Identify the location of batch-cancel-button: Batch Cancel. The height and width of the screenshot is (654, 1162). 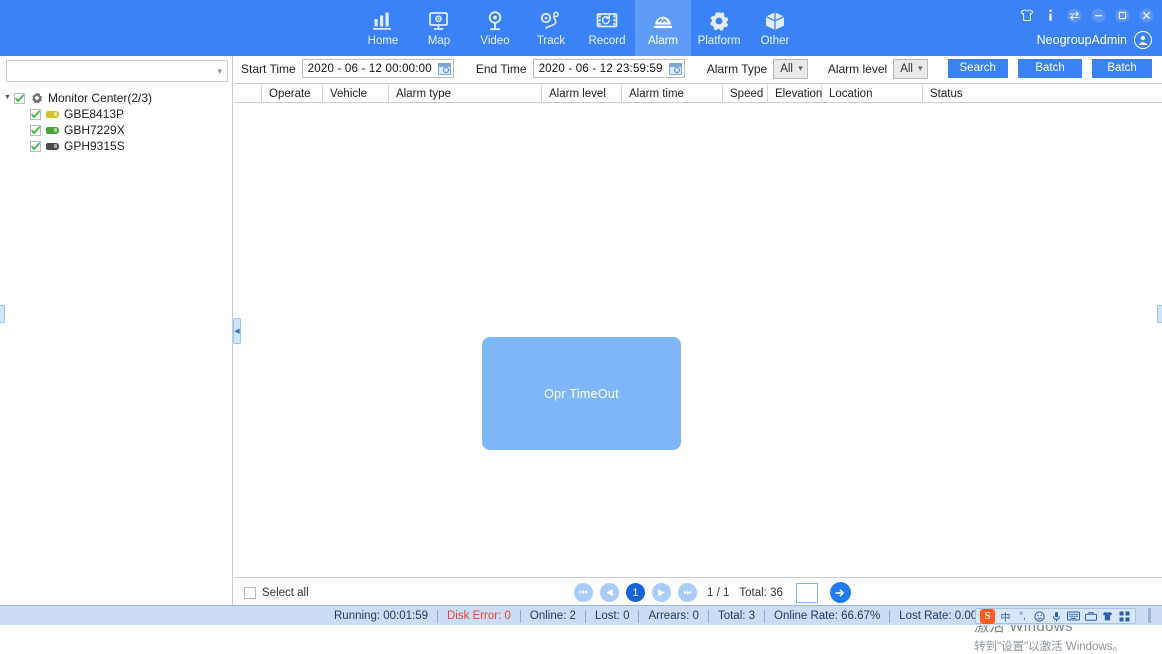
(1122, 76).